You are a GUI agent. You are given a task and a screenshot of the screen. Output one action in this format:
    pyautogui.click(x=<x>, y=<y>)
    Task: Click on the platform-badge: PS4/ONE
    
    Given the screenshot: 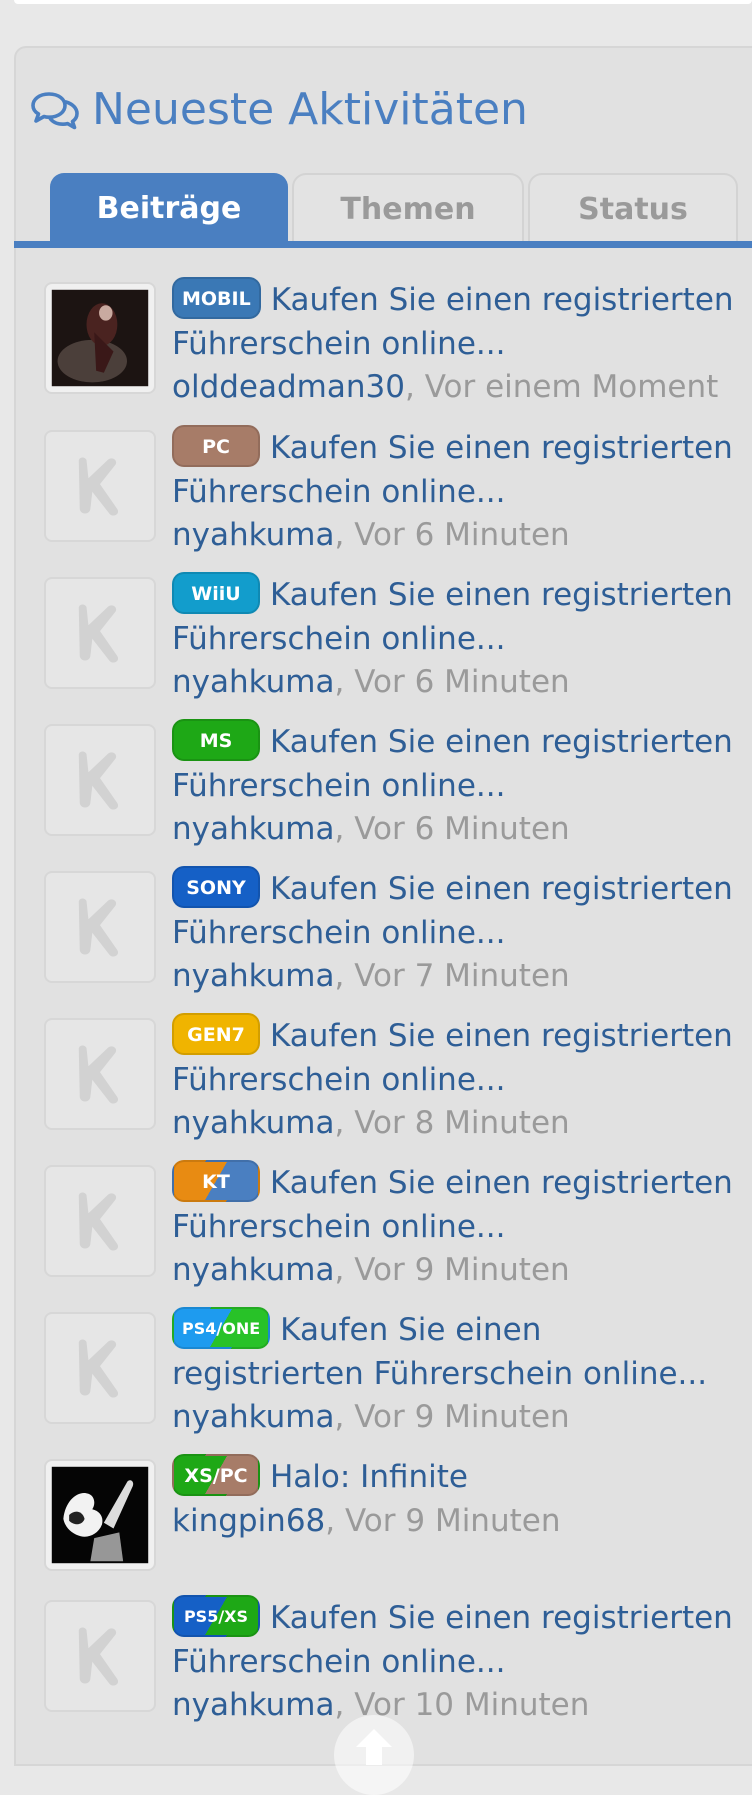 What is the action you would take?
    pyautogui.click(x=221, y=1327)
    